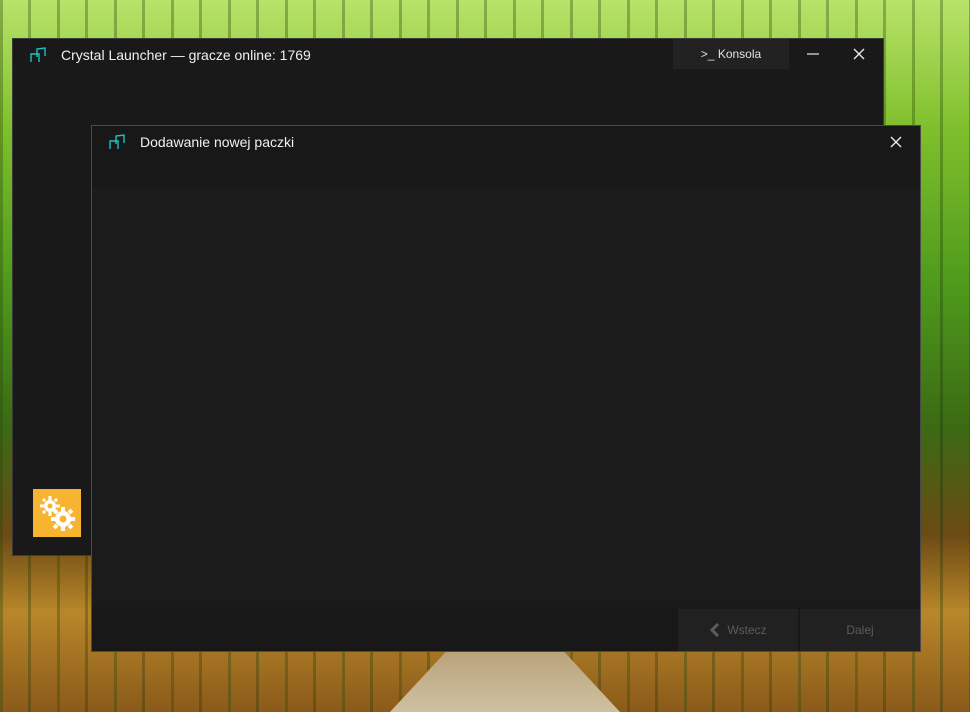 This screenshot has height=712, width=970. Describe the element at coordinates (506, 629) in the screenshot. I see `dialog-footer: Wstecz Dalej` at that location.